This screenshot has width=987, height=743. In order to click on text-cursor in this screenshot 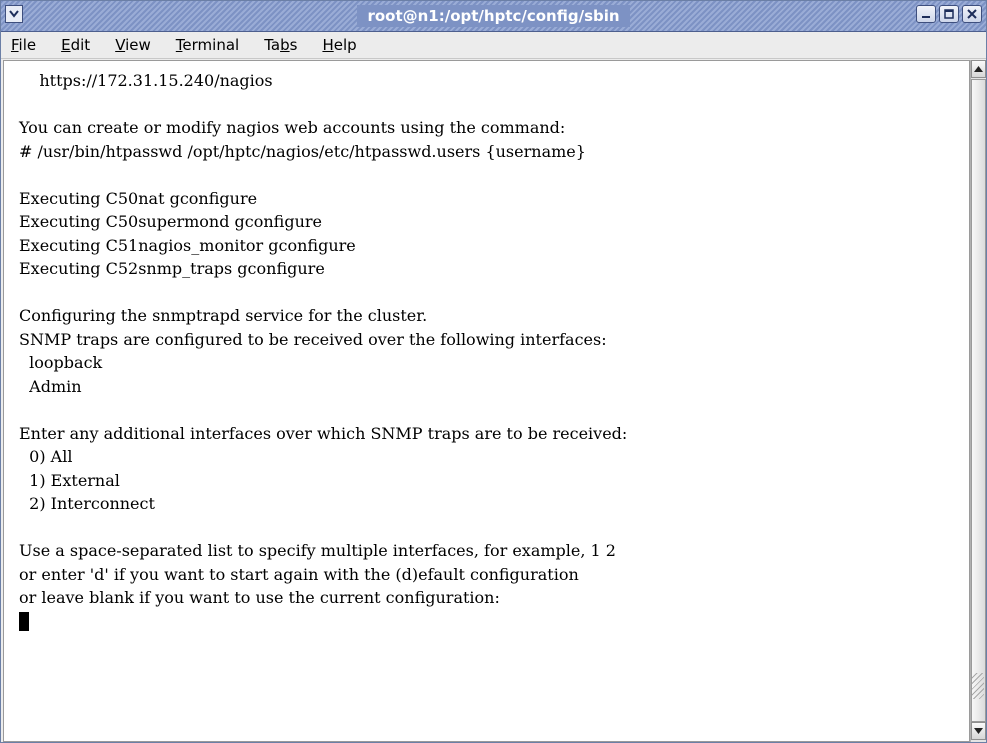, I will do `click(24, 621)`.